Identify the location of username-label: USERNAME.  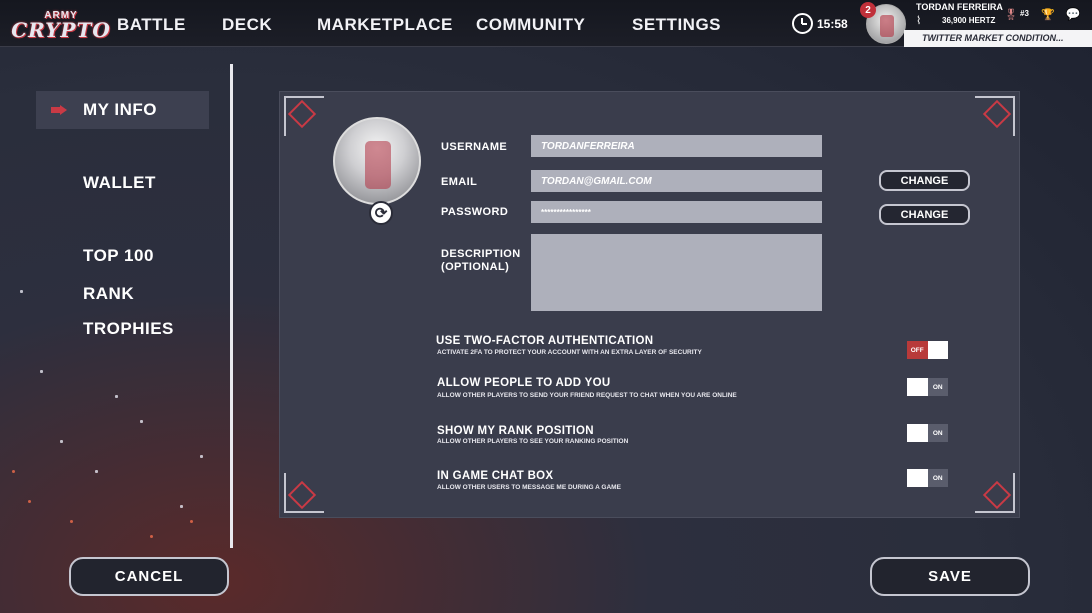
(474, 147).